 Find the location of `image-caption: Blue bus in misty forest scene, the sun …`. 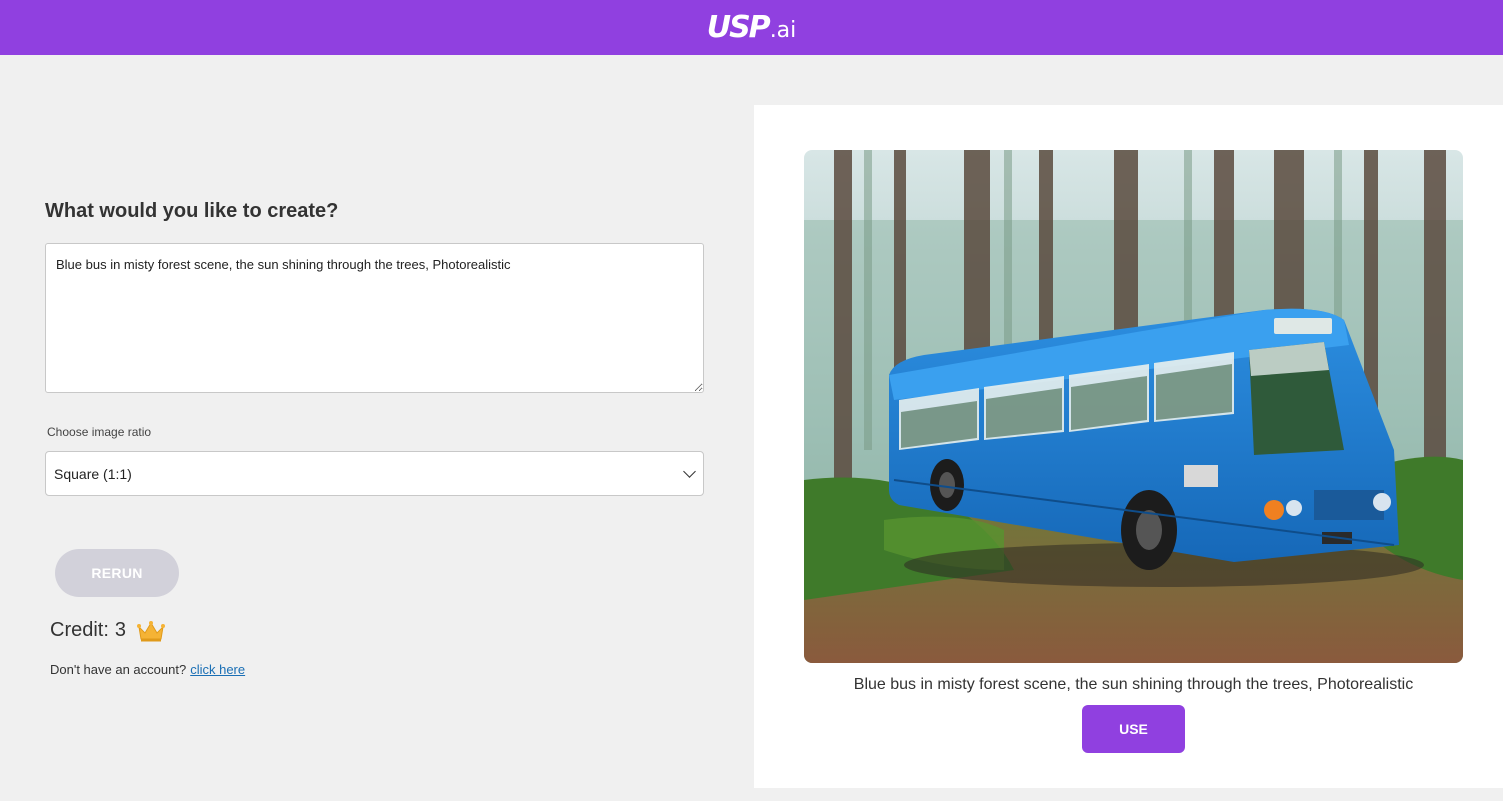

image-caption: Blue bus in misty forest scene, the sun … is located at coordinates (1133, 684).